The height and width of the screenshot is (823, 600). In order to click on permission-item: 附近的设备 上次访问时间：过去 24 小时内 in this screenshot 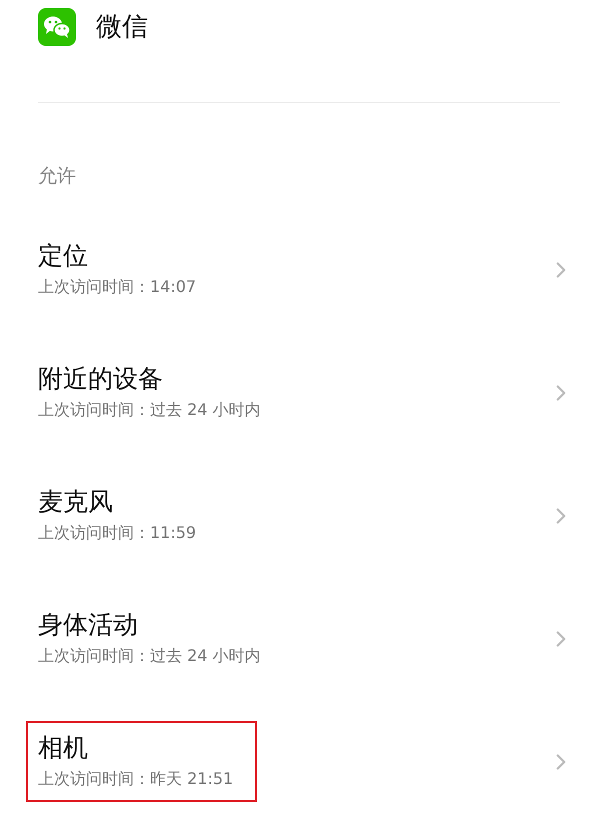, I will do `click(299, 392)`.